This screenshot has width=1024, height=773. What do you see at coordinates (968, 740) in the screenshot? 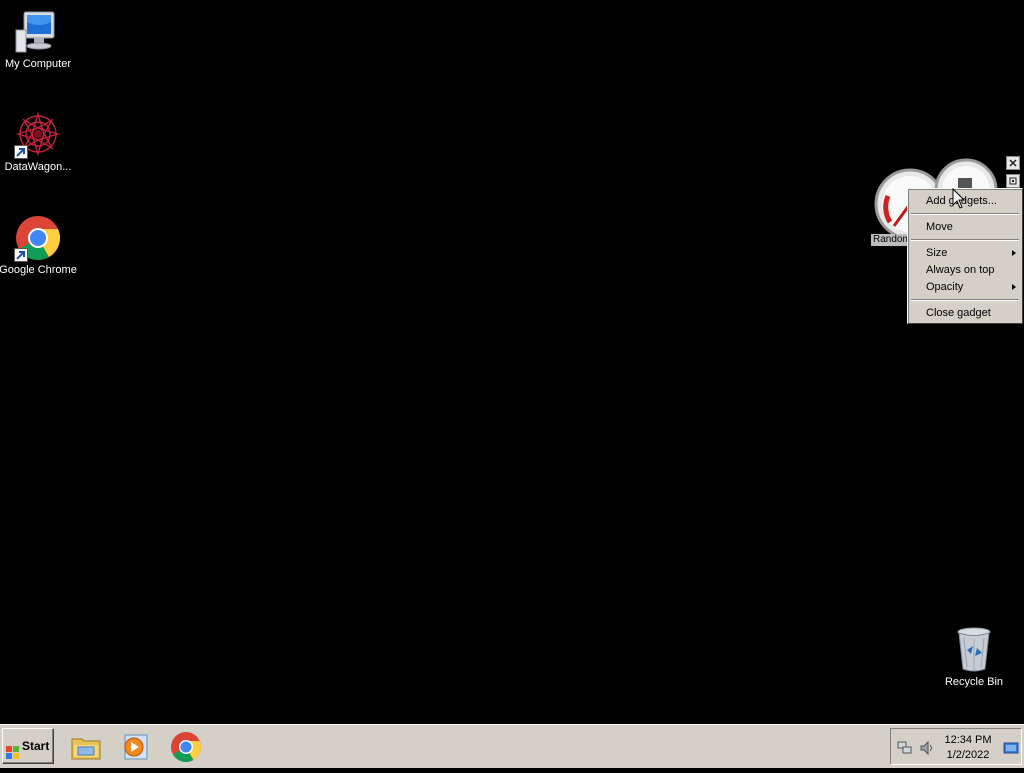
I see `clock-time: 12:34 PM` at bounding box center [968, 740].